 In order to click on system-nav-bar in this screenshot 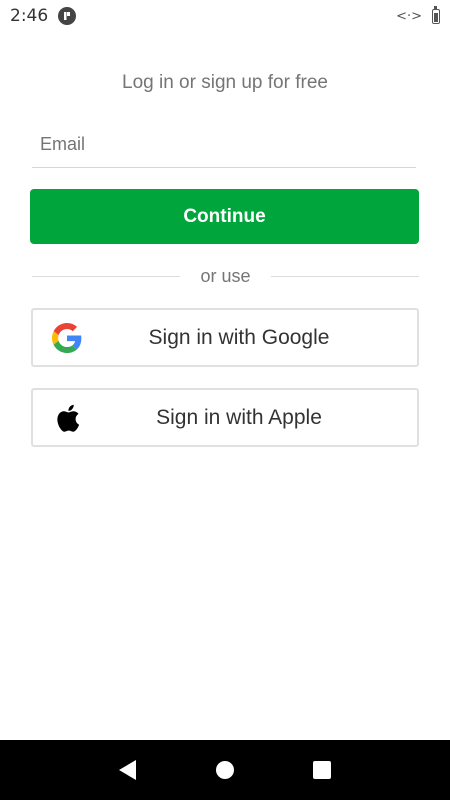, I will do `click(225, 770)`.